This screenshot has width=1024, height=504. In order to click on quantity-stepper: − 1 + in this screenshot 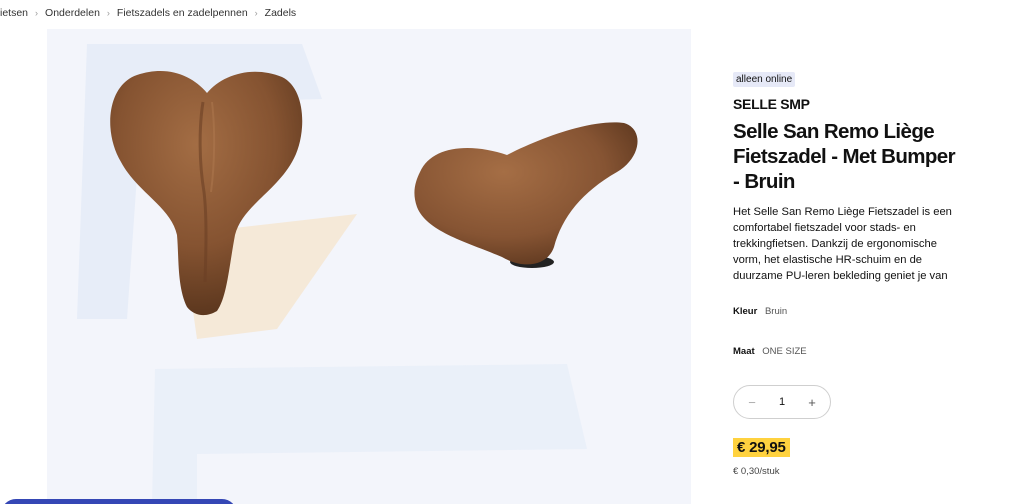, I will do `click(782, 402)`.